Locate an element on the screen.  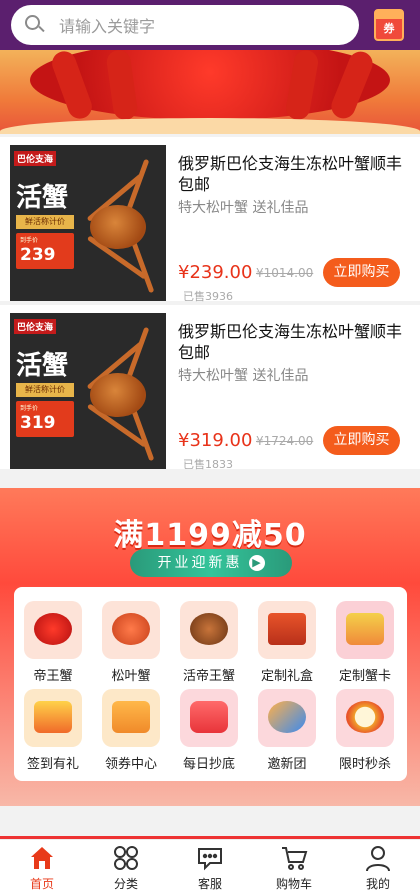
category-item-live-king-crab: 活帝王蟹 is located at coordinates (209, 646).